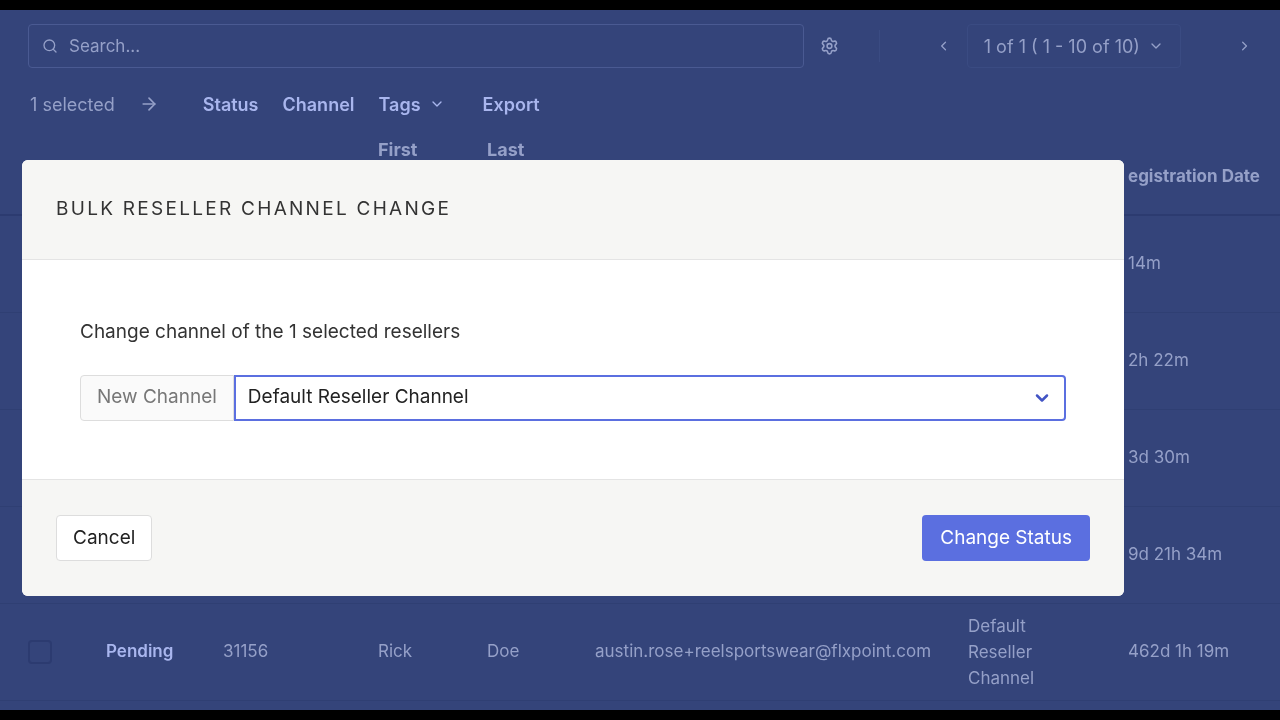 This screenshot has width=1280, height=720. What do you see at coordinates (764, 652) in the screenshot?
I see `table-cell-text: austin.rose+reelsportswear@flxpoint.com` at bounding box center [764, 652].